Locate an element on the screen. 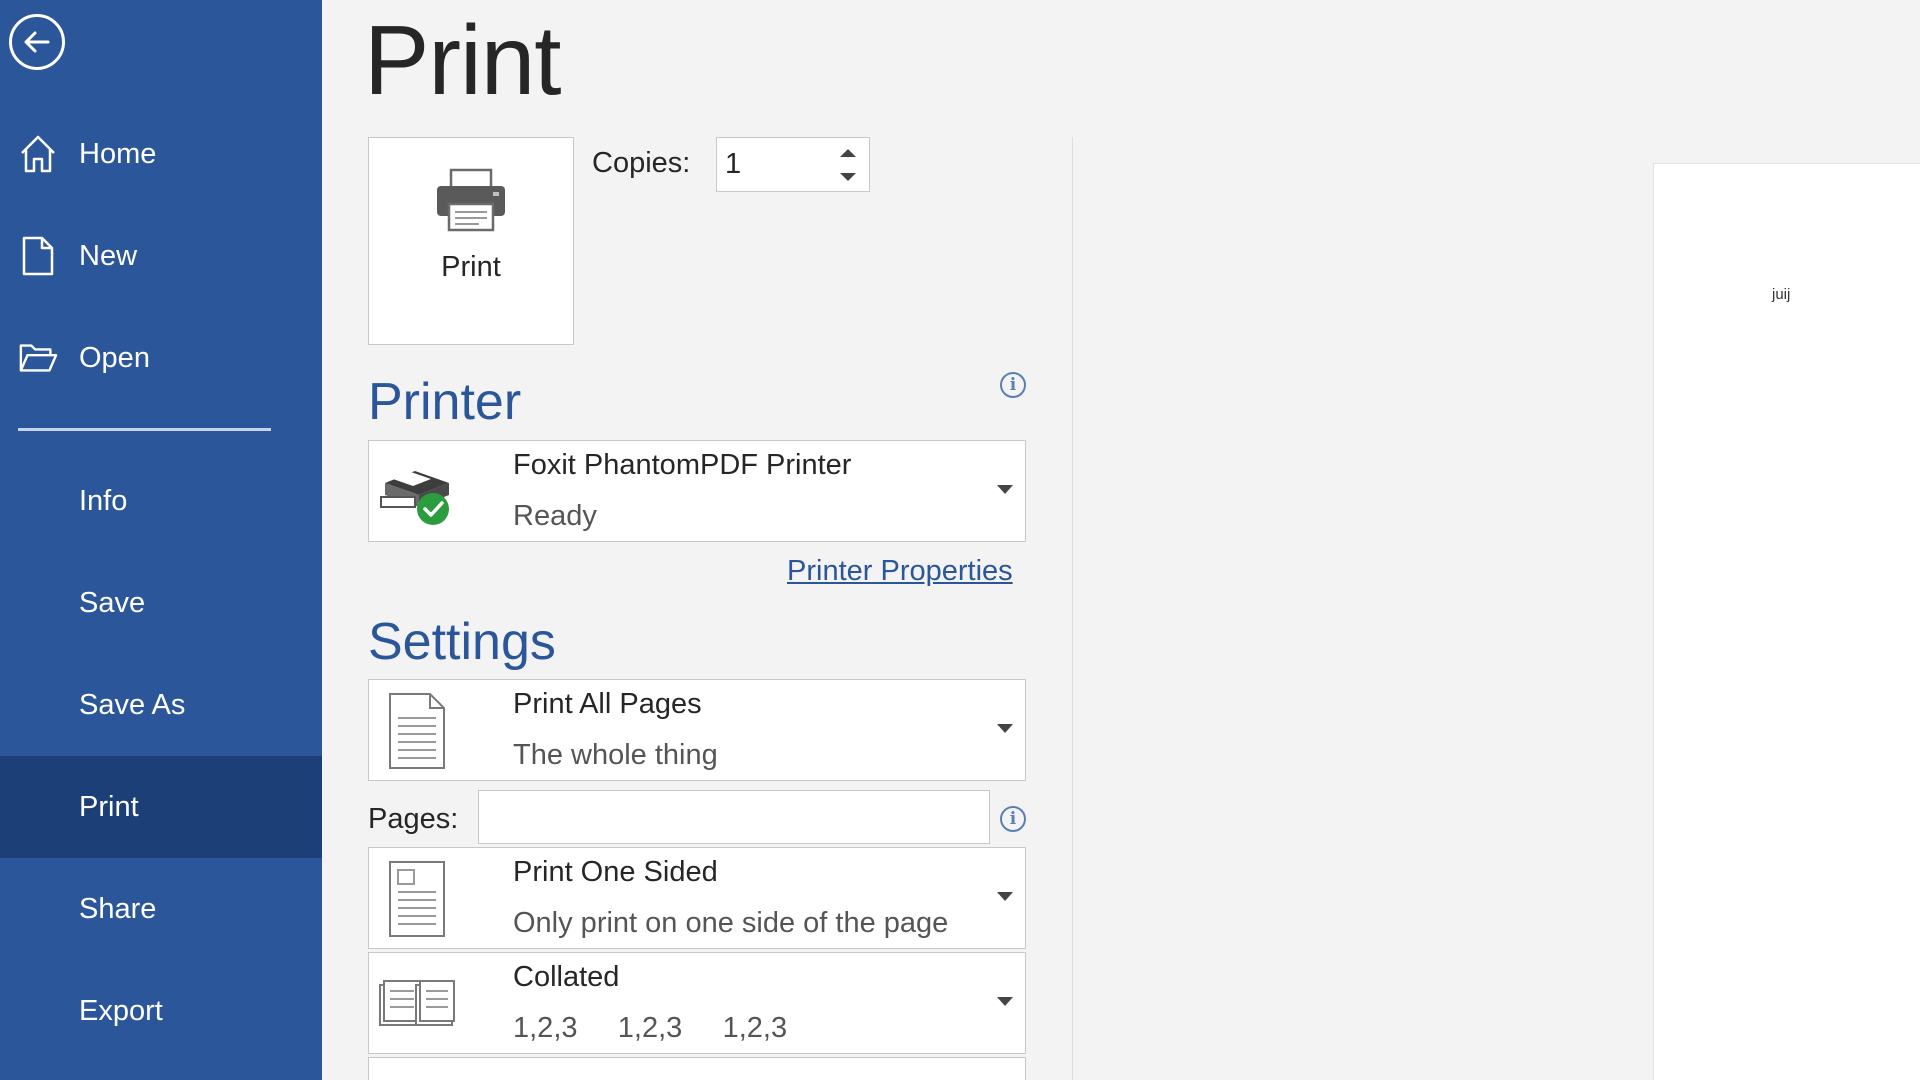 The width and height of the screenshot is (1920, 1080). preview-text: juij is located at coordinates (1781, 294).